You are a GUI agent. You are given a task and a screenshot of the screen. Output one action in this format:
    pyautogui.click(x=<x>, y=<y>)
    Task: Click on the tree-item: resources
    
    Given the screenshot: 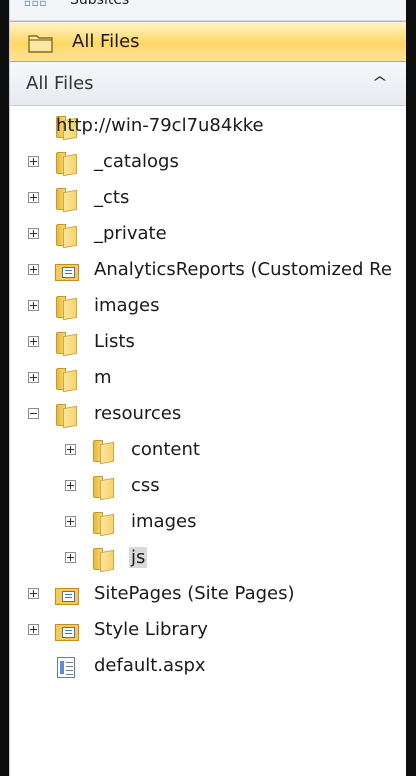 What is the action you would take?
    pyautogui.click(x=208, y=415)
    